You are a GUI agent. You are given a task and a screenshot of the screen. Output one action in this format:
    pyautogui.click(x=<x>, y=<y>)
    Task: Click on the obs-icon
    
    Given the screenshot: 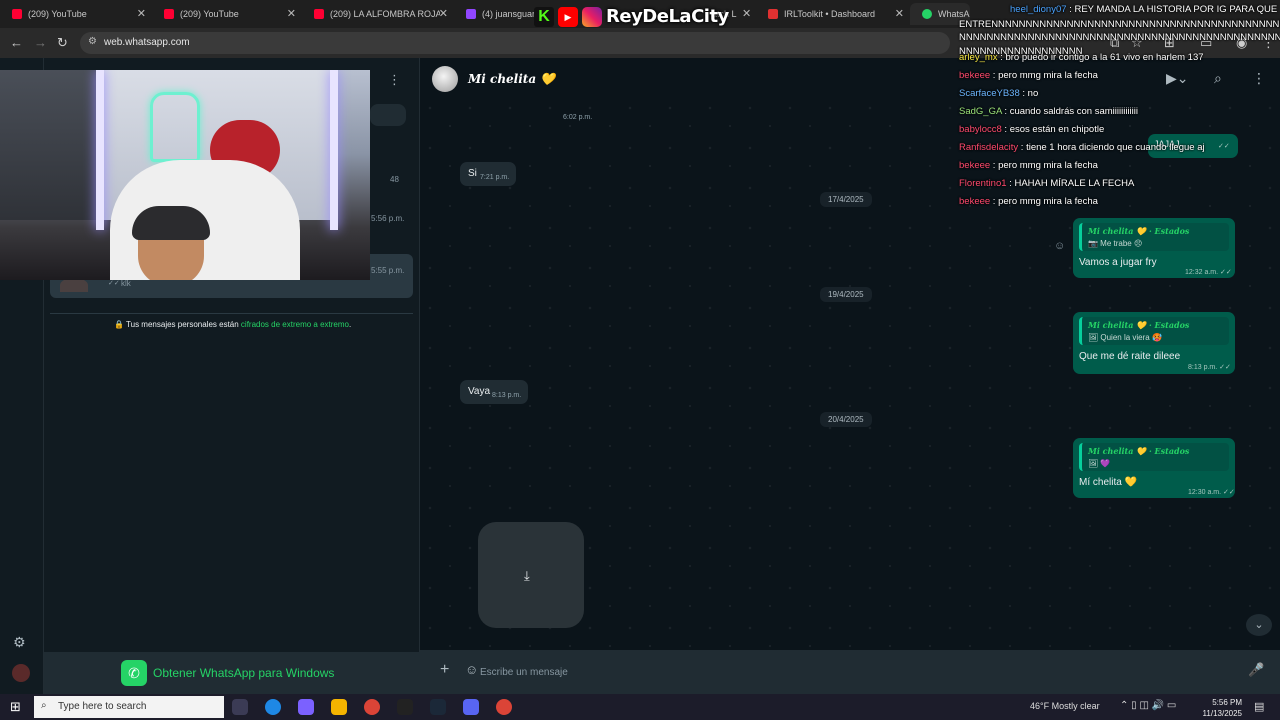 What is the action you would take?
    pyautogui.click(x=405, y=707)
    